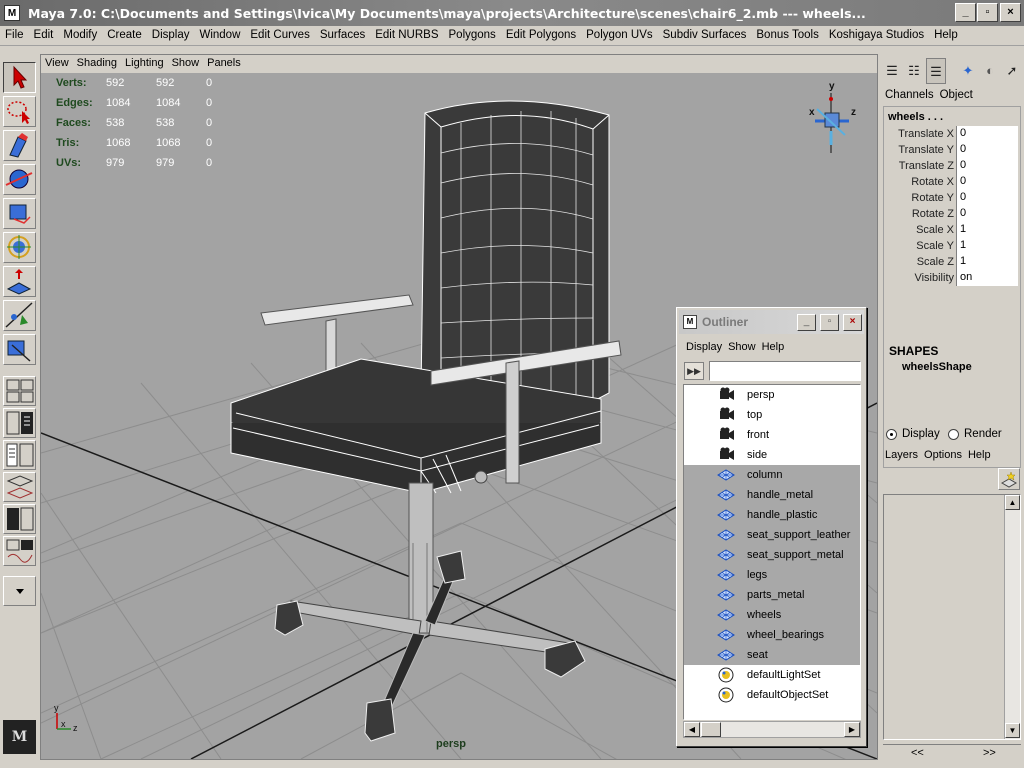 This screenshot has height=768, width=1024. What do you see at coordinates (989, 753) in the screenshot?
I see `layer-next-button: >>` at bounding box center [989, 753].